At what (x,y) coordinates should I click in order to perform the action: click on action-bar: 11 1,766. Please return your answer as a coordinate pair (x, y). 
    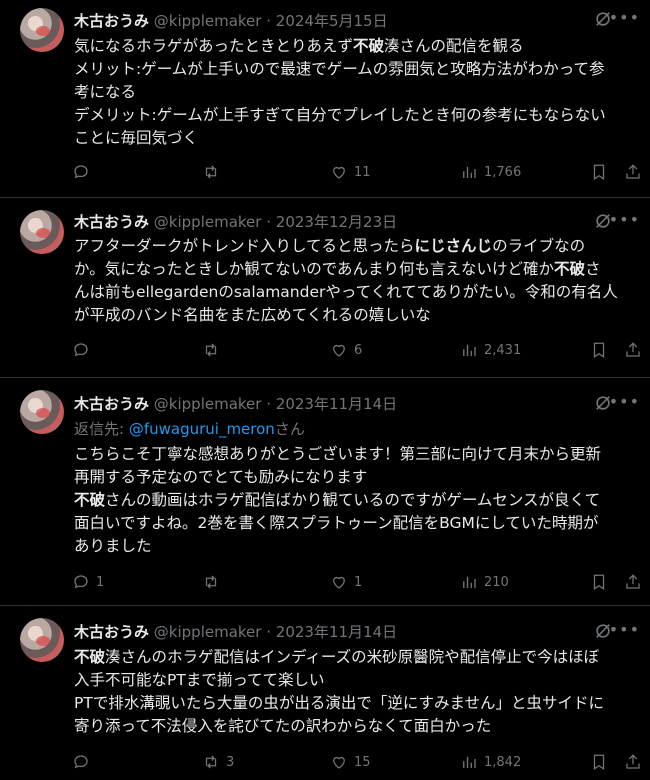
    Looking at the image, I should click on (357, 173).